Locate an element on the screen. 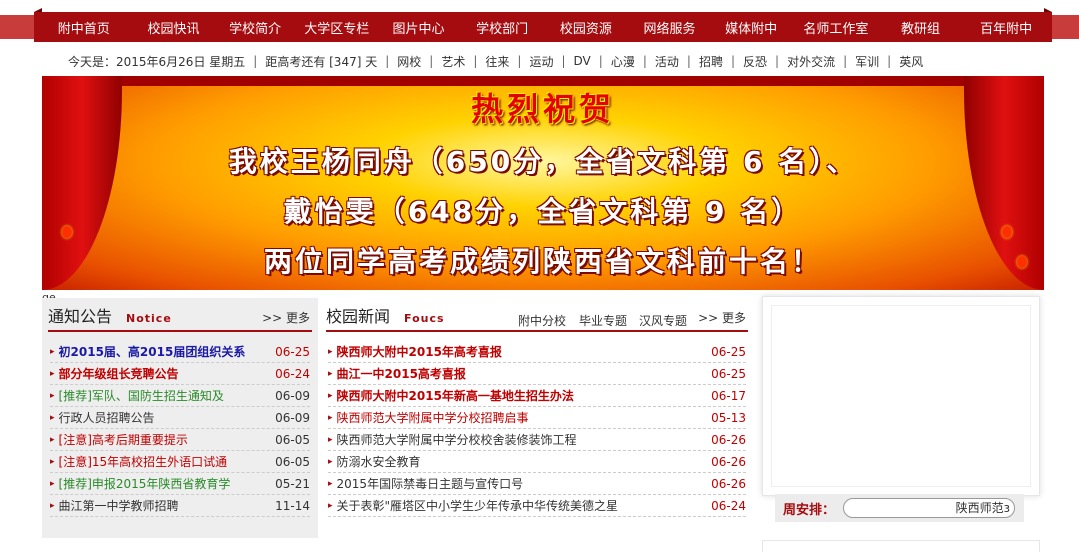 The image size is (1079, 552). notice-row: ▸ 曲江第一中学教师招聘 11-14 is located at coordinates (180, 506).